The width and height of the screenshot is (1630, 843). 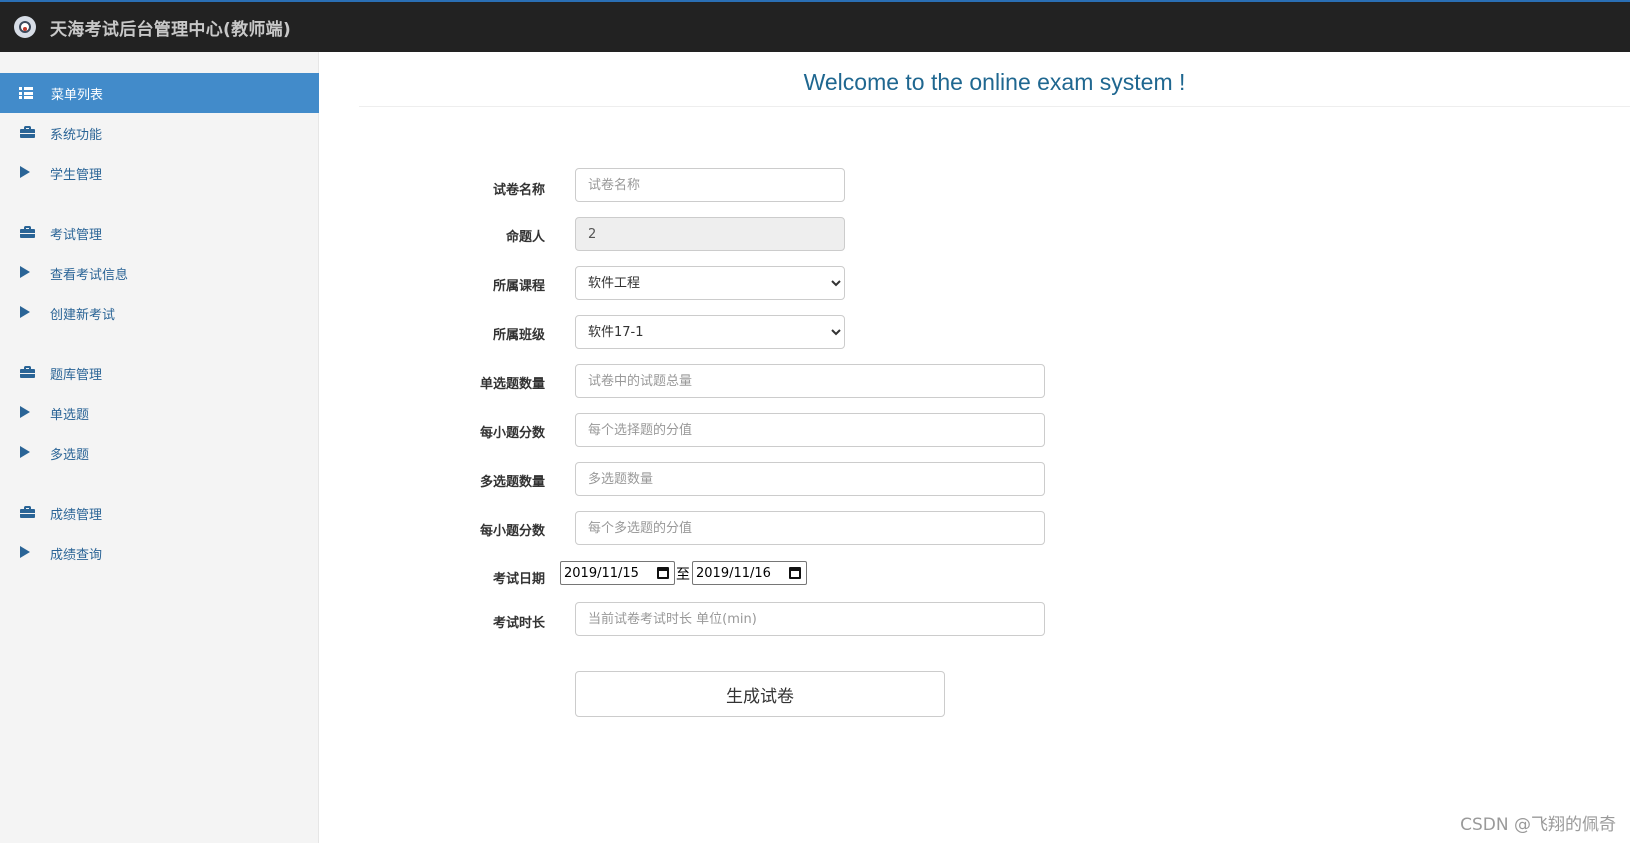 What do you see at coordinates (518, 190) in the screenshot?
I see `field-label: 试卷名称` at bounding box center [518, 190].